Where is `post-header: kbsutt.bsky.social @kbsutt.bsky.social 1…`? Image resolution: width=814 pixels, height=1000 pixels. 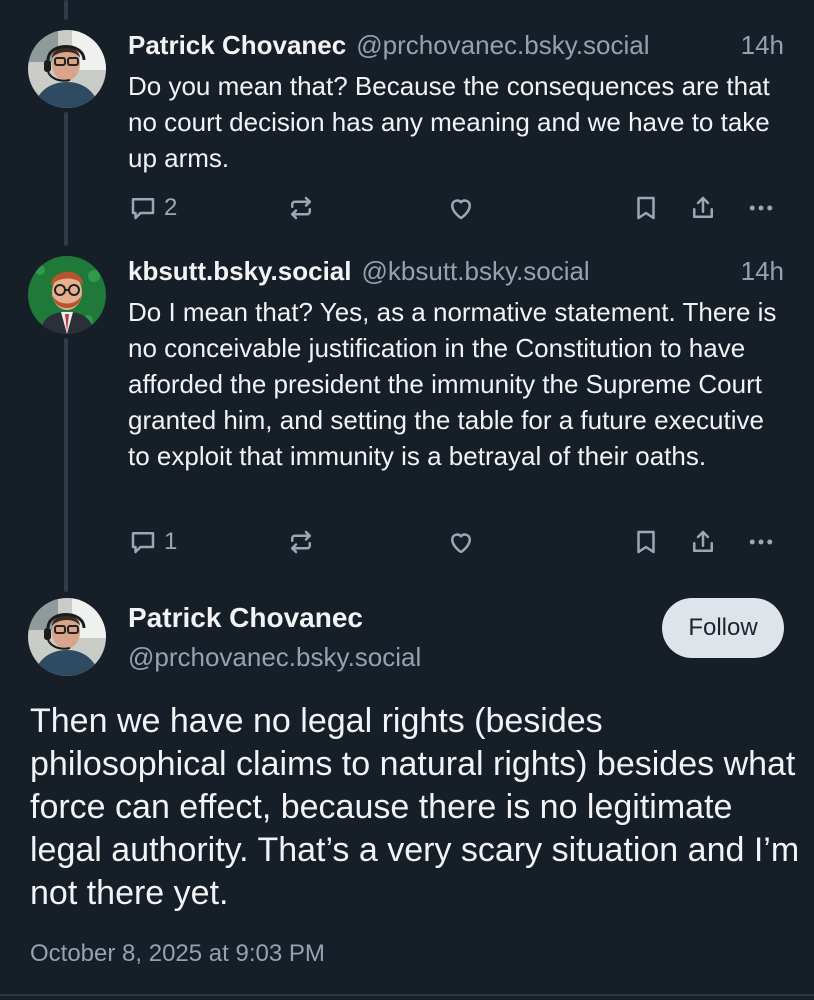 post-header: kbsutt.bsky.social @kbsutt.bsky.social 1… is located at coordinates (456, 273).